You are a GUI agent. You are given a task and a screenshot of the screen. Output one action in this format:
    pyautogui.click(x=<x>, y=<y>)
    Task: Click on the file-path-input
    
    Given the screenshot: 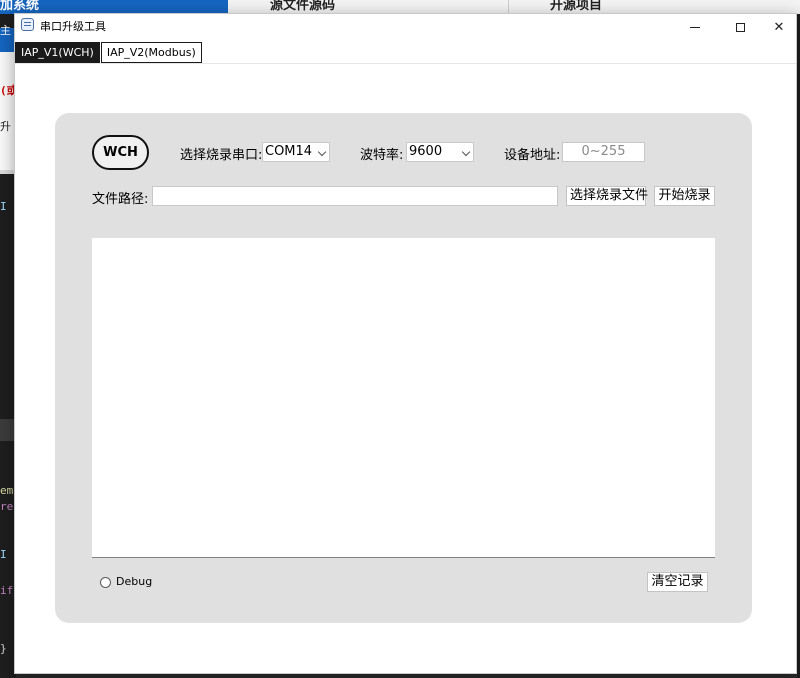 What is the action you would take?
    pyautogui.click(x=355, y=196)
    